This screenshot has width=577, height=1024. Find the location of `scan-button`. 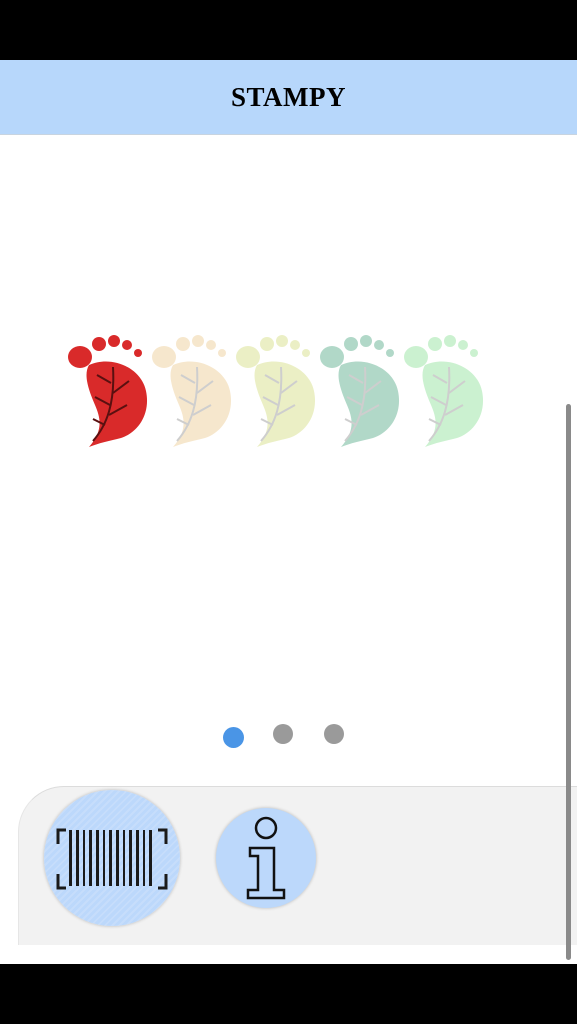

scan-button is located at coordinates (112, 858).